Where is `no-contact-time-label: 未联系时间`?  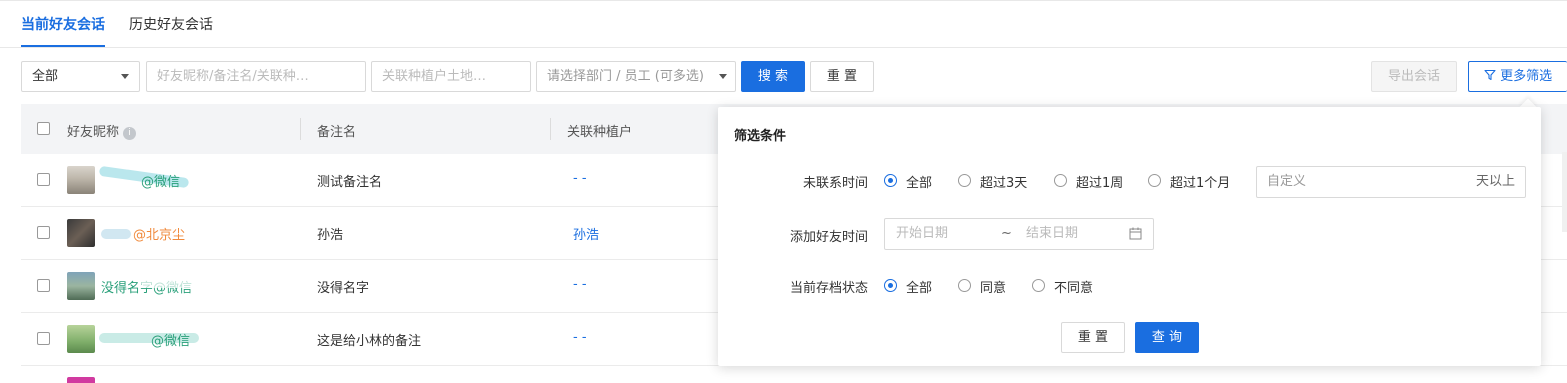
no-contact-time-label: 未联系时间 is located at coordinates (835, 183).